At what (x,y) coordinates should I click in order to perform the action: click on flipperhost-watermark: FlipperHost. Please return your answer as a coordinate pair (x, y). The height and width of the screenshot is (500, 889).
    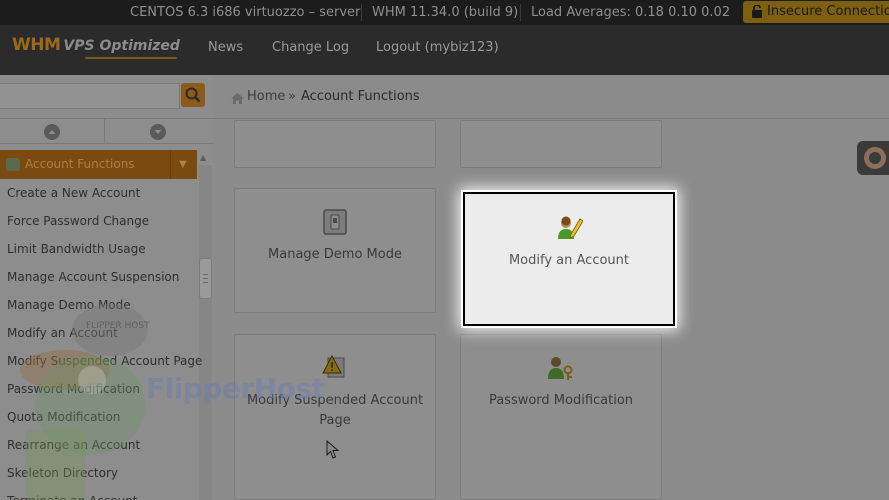
    Looking at the image, I should click on (235, 388).